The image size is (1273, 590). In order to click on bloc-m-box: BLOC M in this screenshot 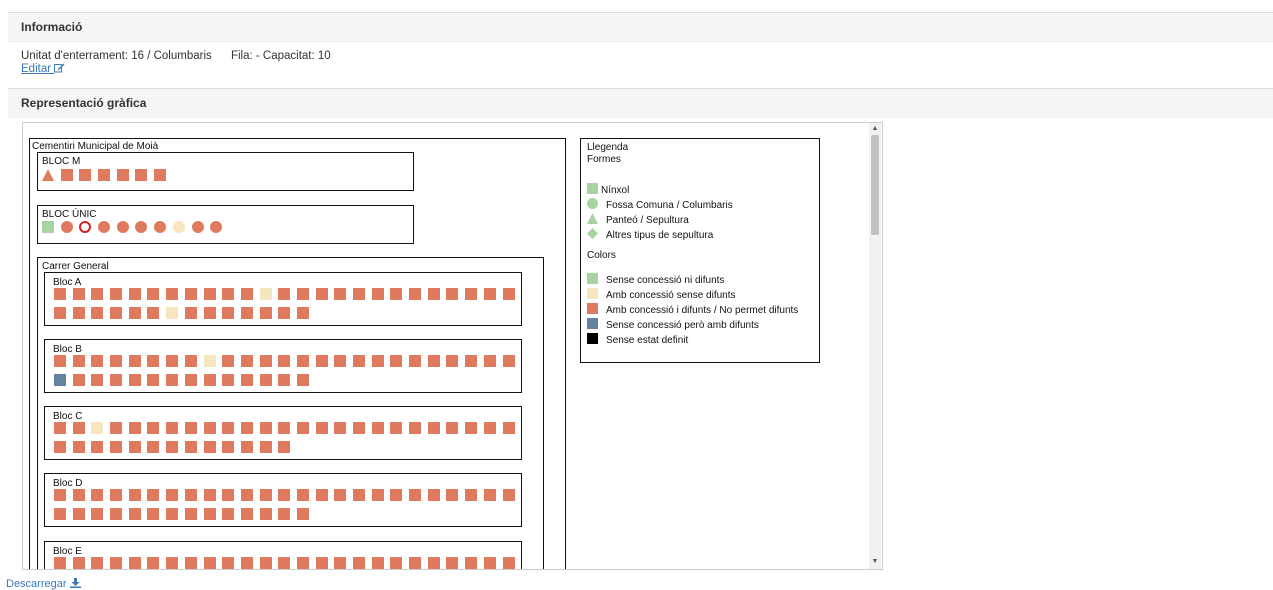, I will do `click(225, 171)`.